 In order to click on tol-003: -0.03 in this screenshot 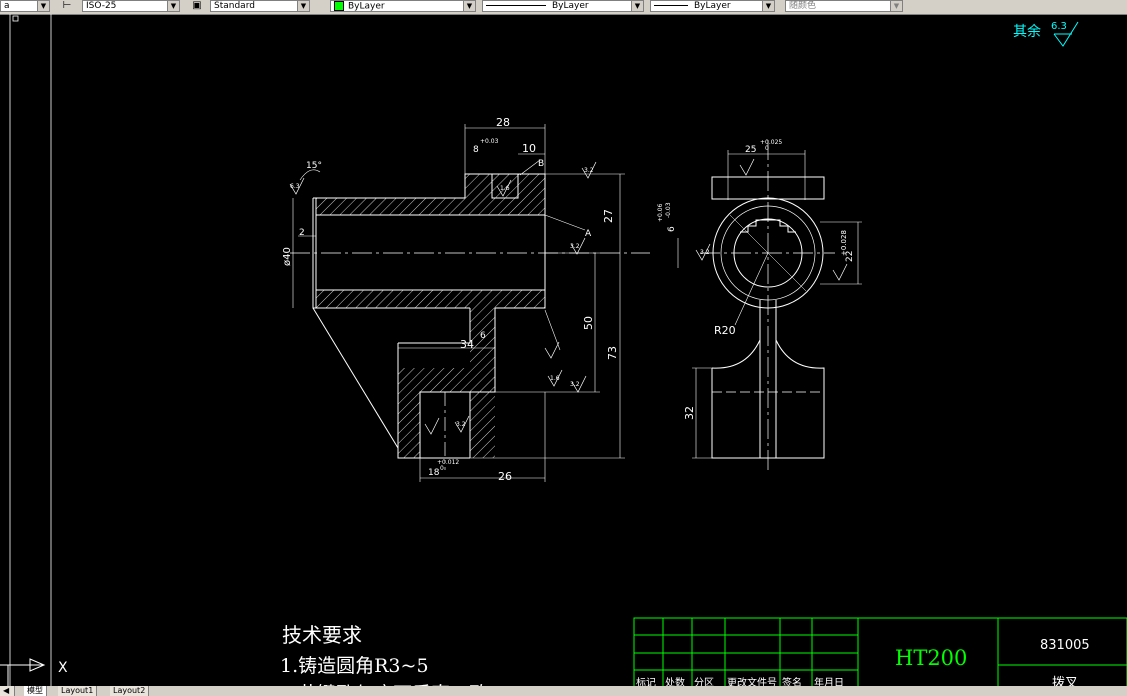, I will do `click(668, 210)`.